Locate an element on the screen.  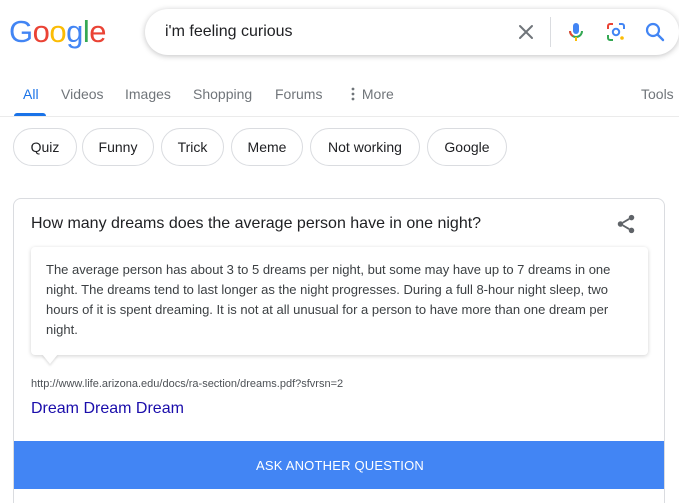
bubble-tail is located at coordinates (50, 359).